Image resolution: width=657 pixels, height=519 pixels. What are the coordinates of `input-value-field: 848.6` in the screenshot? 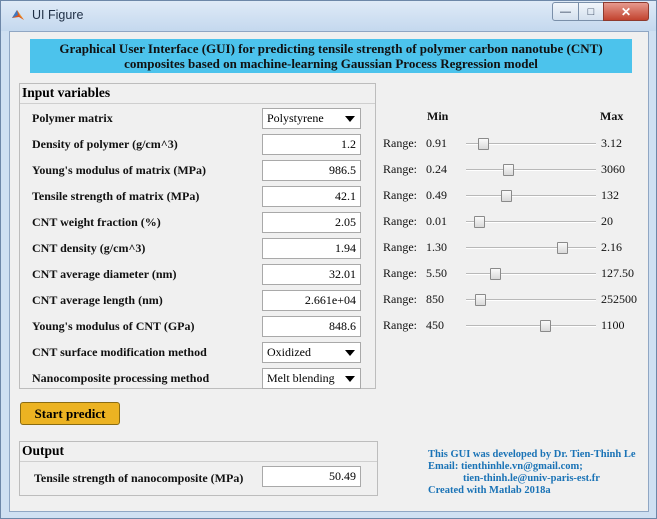 It's located at (311, 326).